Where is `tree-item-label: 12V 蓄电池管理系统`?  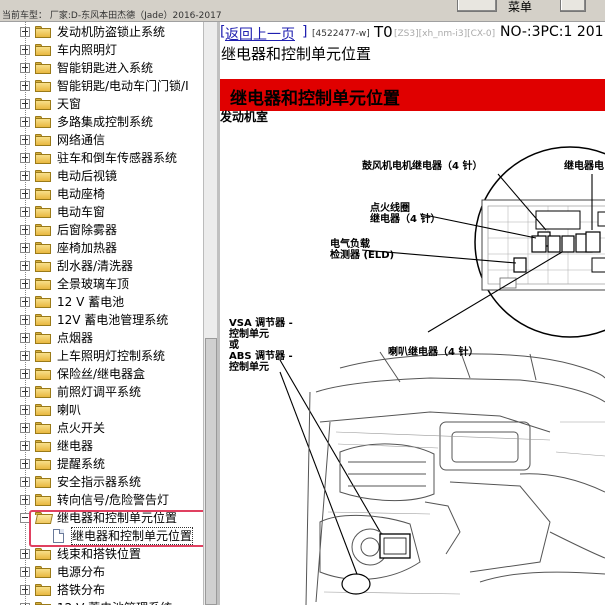 tree-item-label: 12V 蓄电池管理系统 is located at coordinates (112, 320).